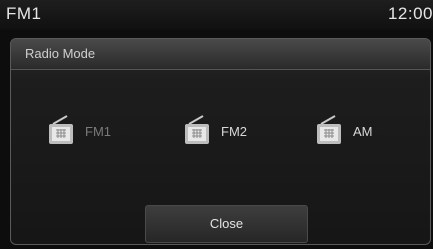 Image resolution: width=433 pixels, height=249 pixels. I want to click on clock: 12:00, so click(410, 13).